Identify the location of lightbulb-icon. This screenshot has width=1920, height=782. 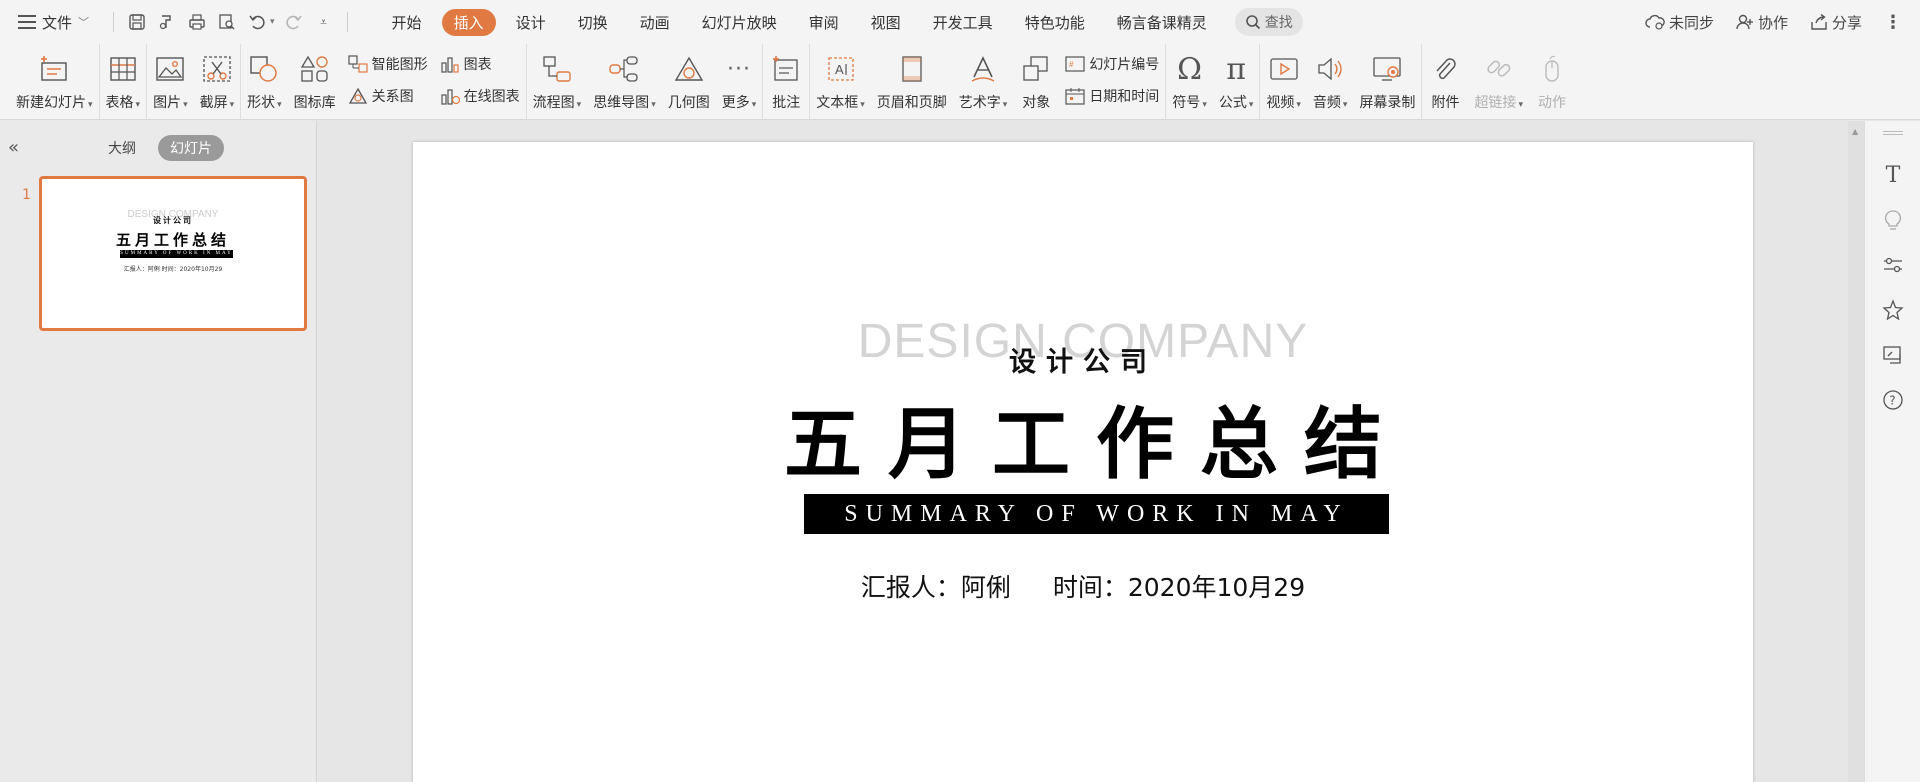
(1893, 220).